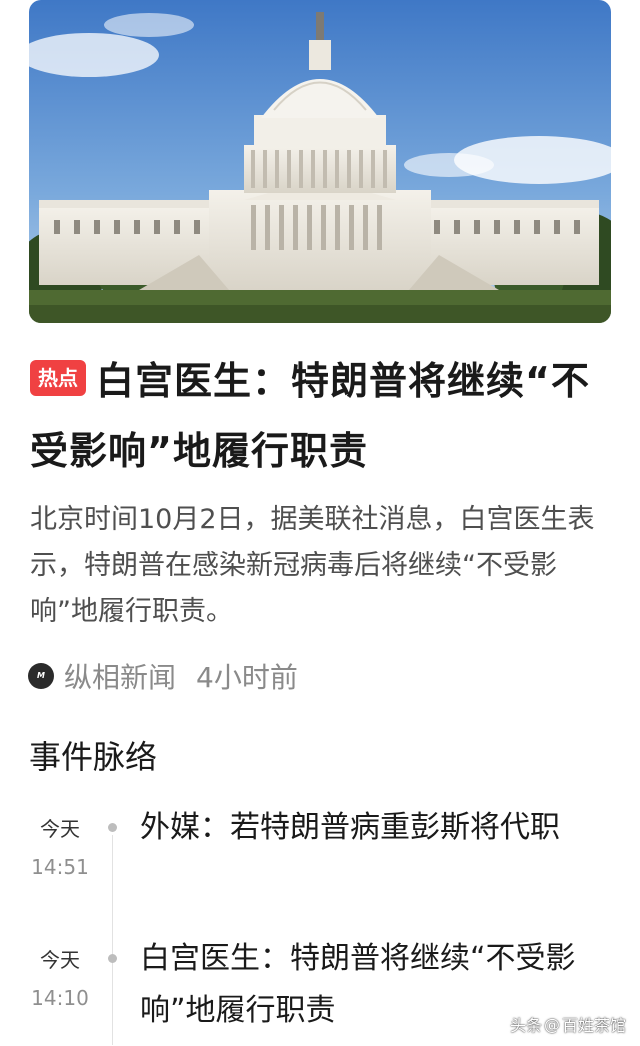 This screenshot has width=640, height=1046. What do you see at coordinates (58, 378) in the screenshot?
I see `hot-badge: 热点` at bounding box center [58, 378].